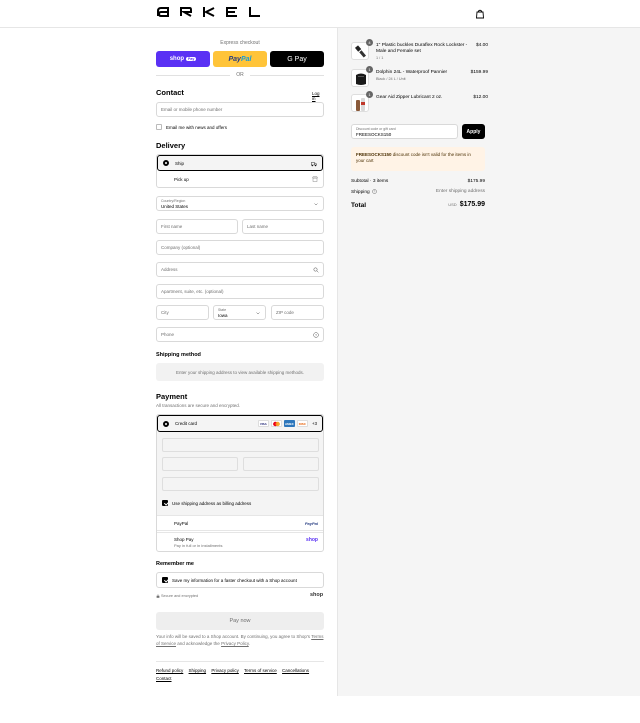 This screenshot has width=640, height=723. Describe the element at coordinates (182, 312) in the screenshot. I see `city-field: City` at that location.